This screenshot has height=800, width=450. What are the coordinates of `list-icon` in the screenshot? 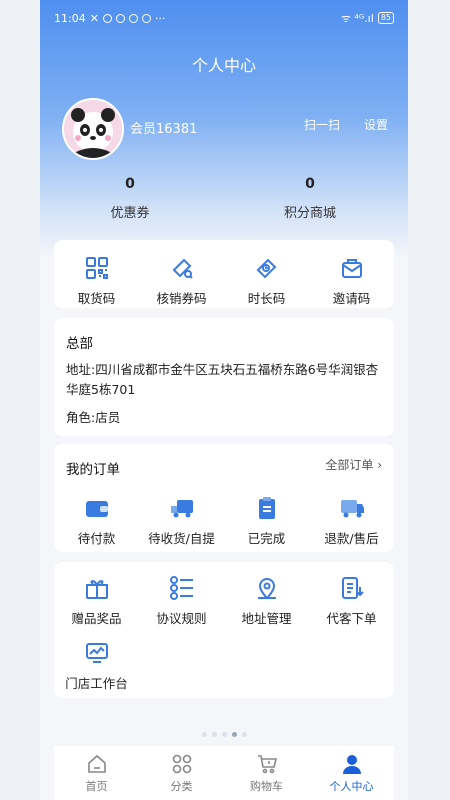 It's located at (182, 588).